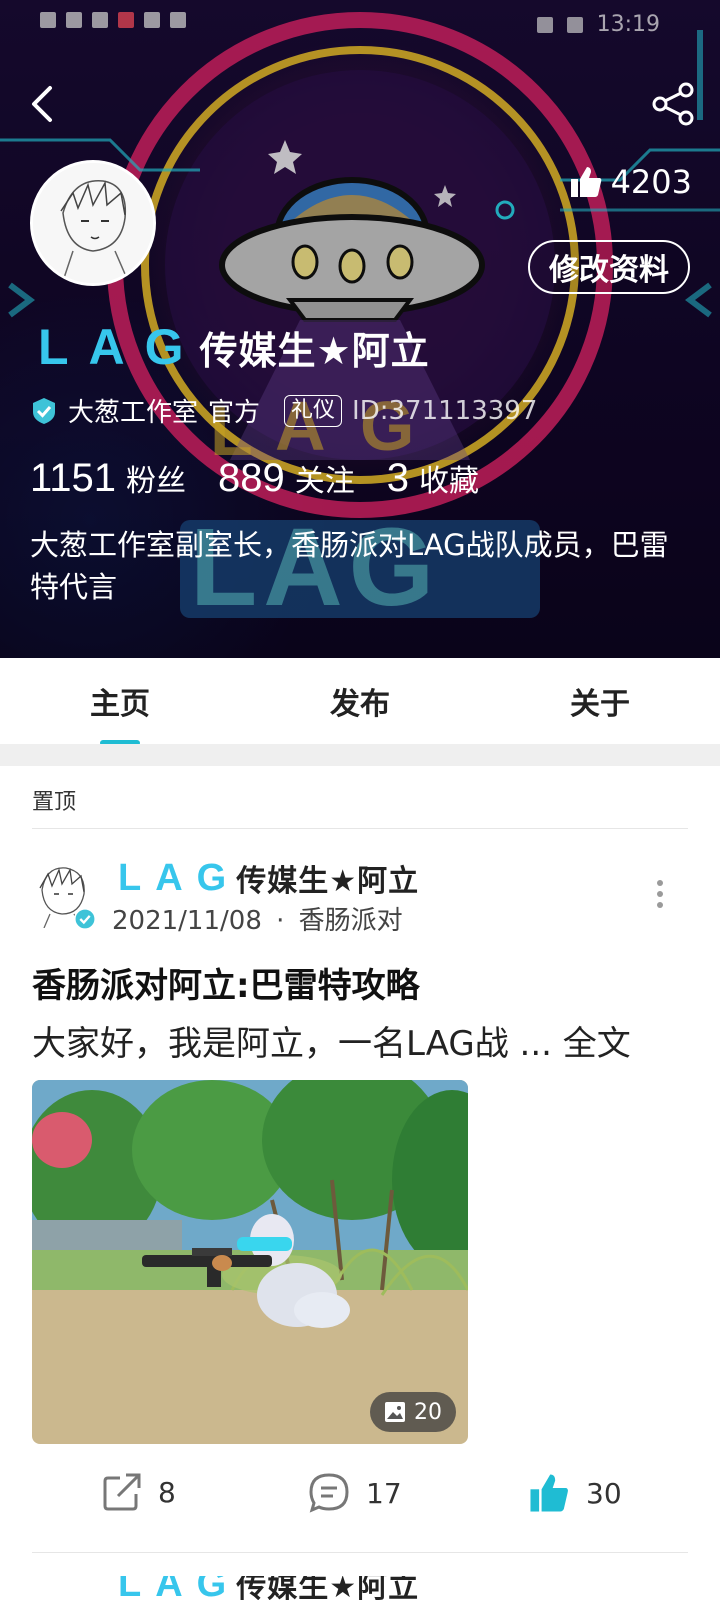  I want to click on likes-count: 4203, so click(651, 182).